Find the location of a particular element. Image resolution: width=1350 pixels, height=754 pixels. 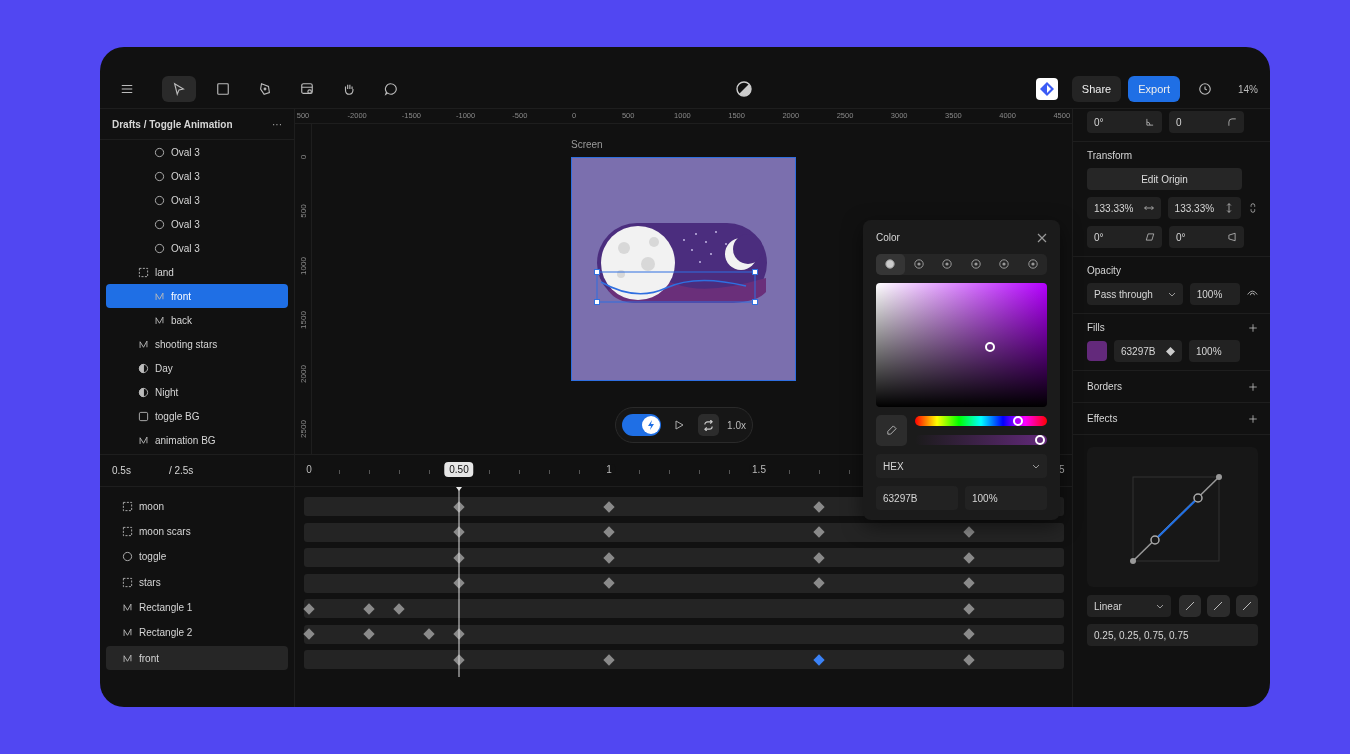

close-icon is located at coordinates (1042, 237).